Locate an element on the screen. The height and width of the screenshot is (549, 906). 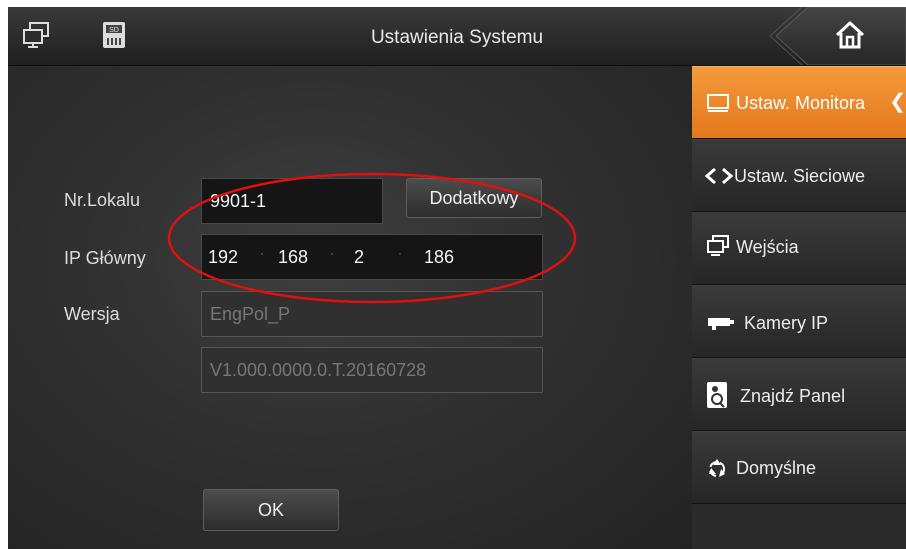
room-number-field: 9901-1 is located at coordinates (292, 201).